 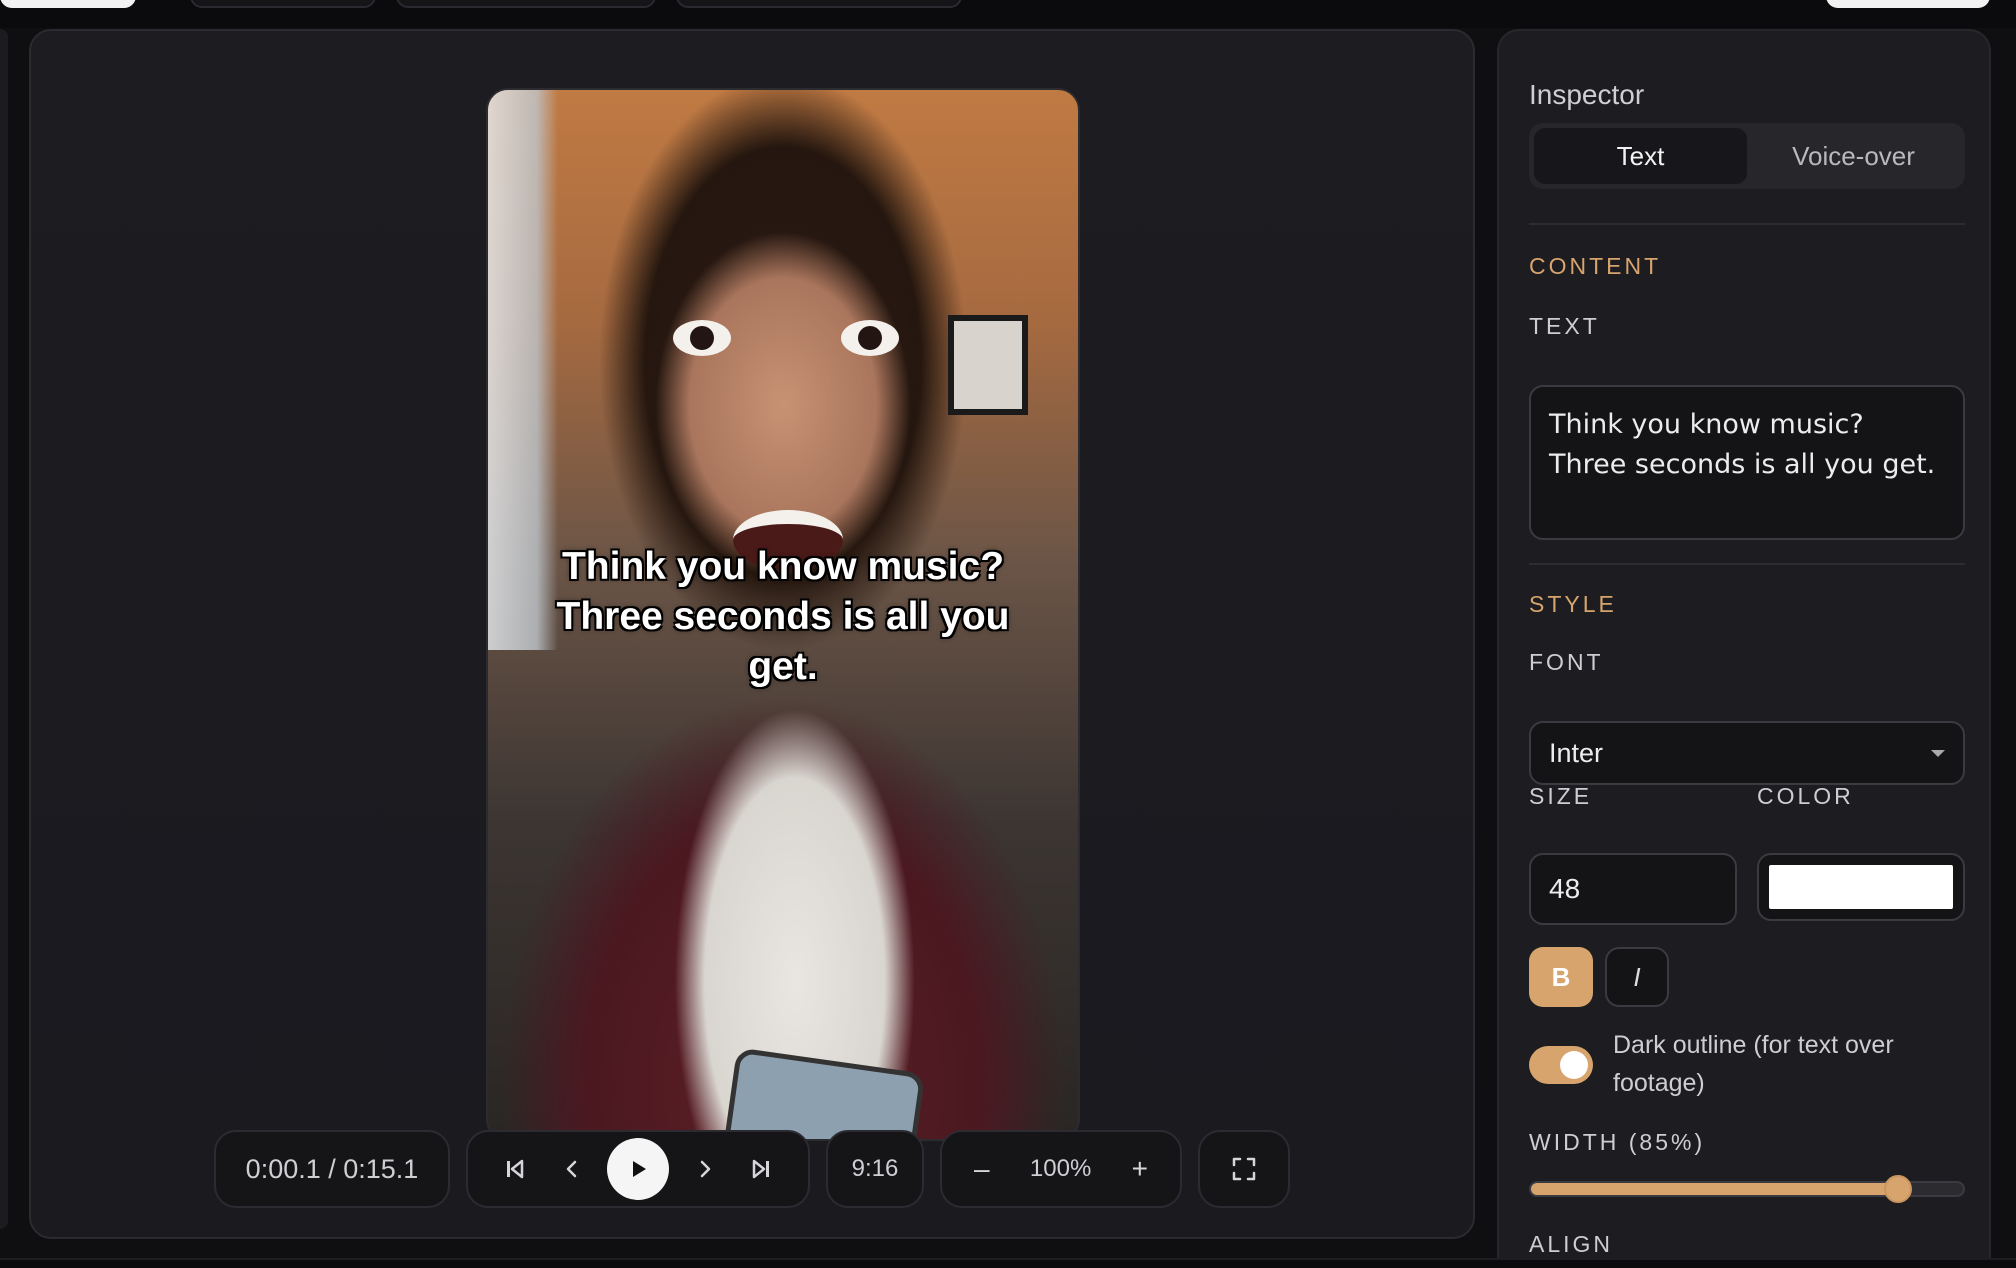 What do you see at coordinates (572, 1169) in the screenshot?
I see `chevron-left-icon` at bounding box center [572, 1169].